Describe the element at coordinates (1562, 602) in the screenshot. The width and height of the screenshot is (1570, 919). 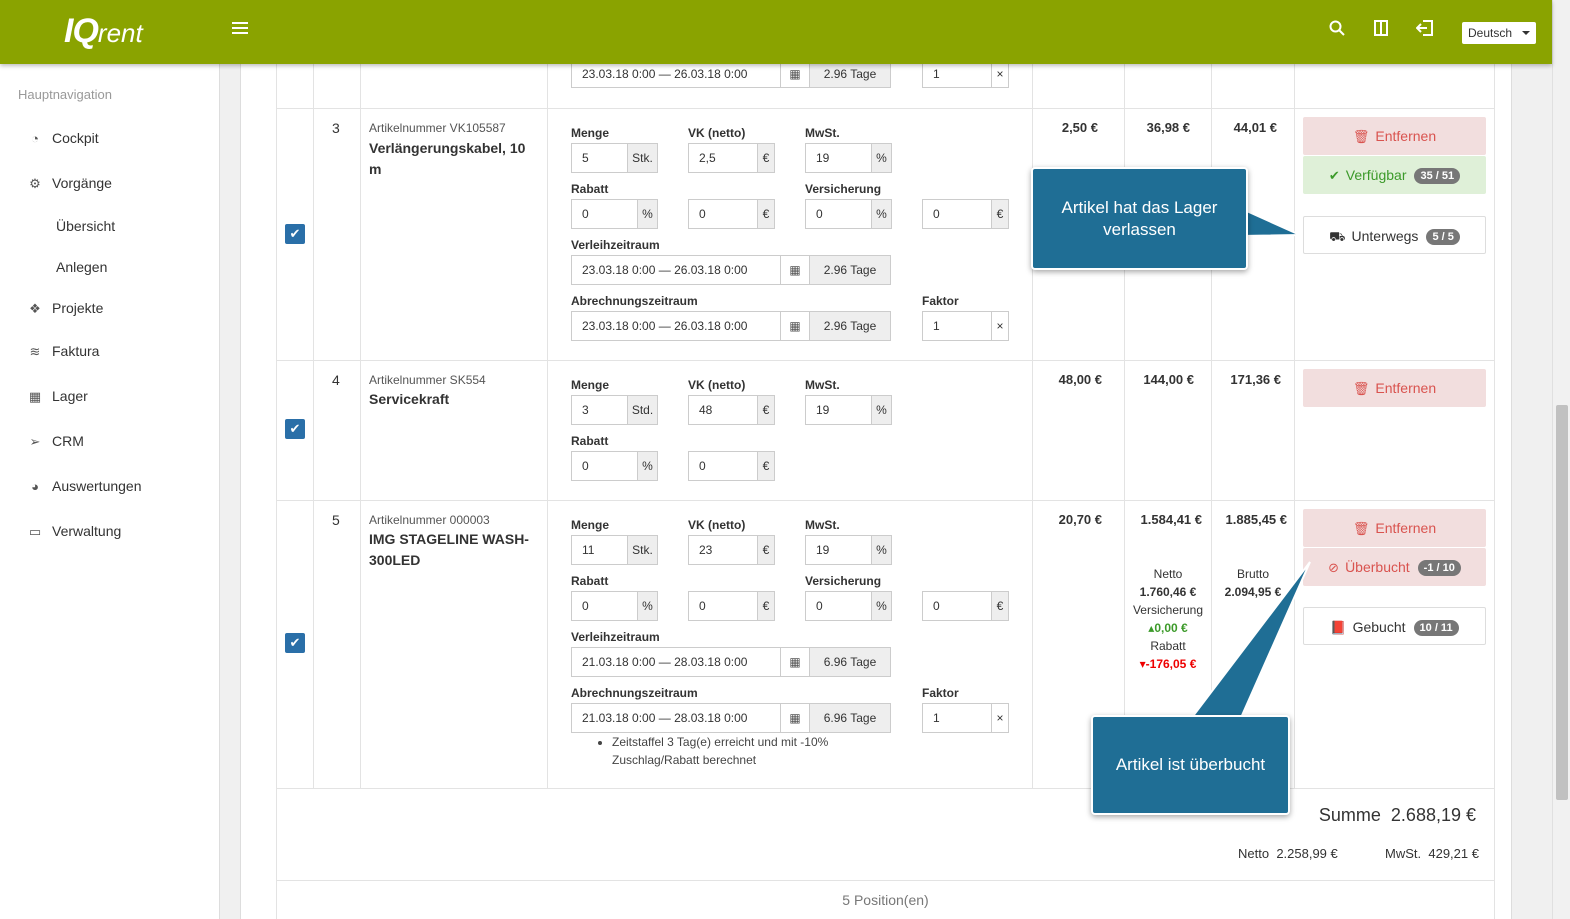
I see `scrollbar-thumb` at that location.